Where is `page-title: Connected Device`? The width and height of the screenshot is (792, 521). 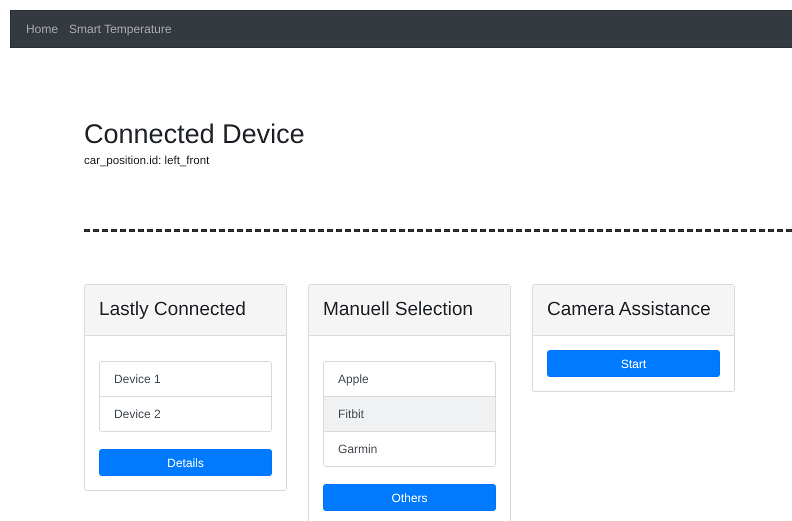
page-title: Connected Device is located at coordinates (195, 134).